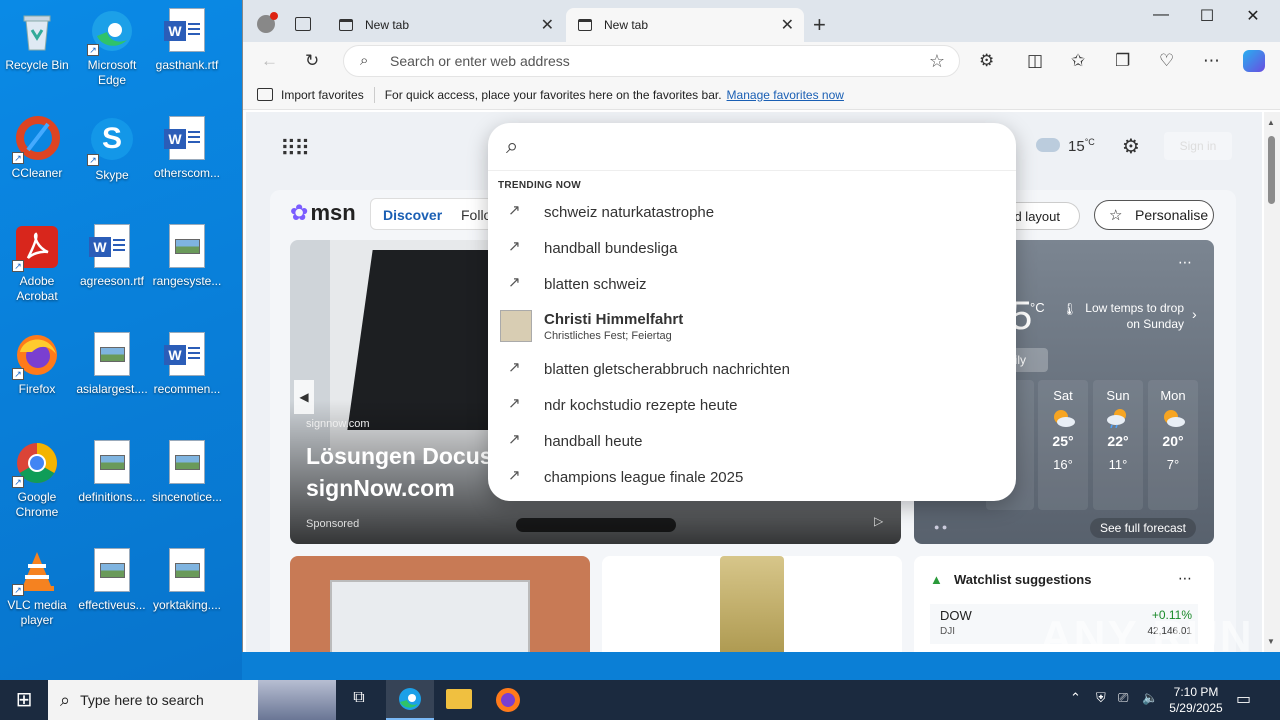  Describe the element at coordinates (37, 364) in the screenshot. I see `firefox-shortcut: ↗ Firefox` at that location.